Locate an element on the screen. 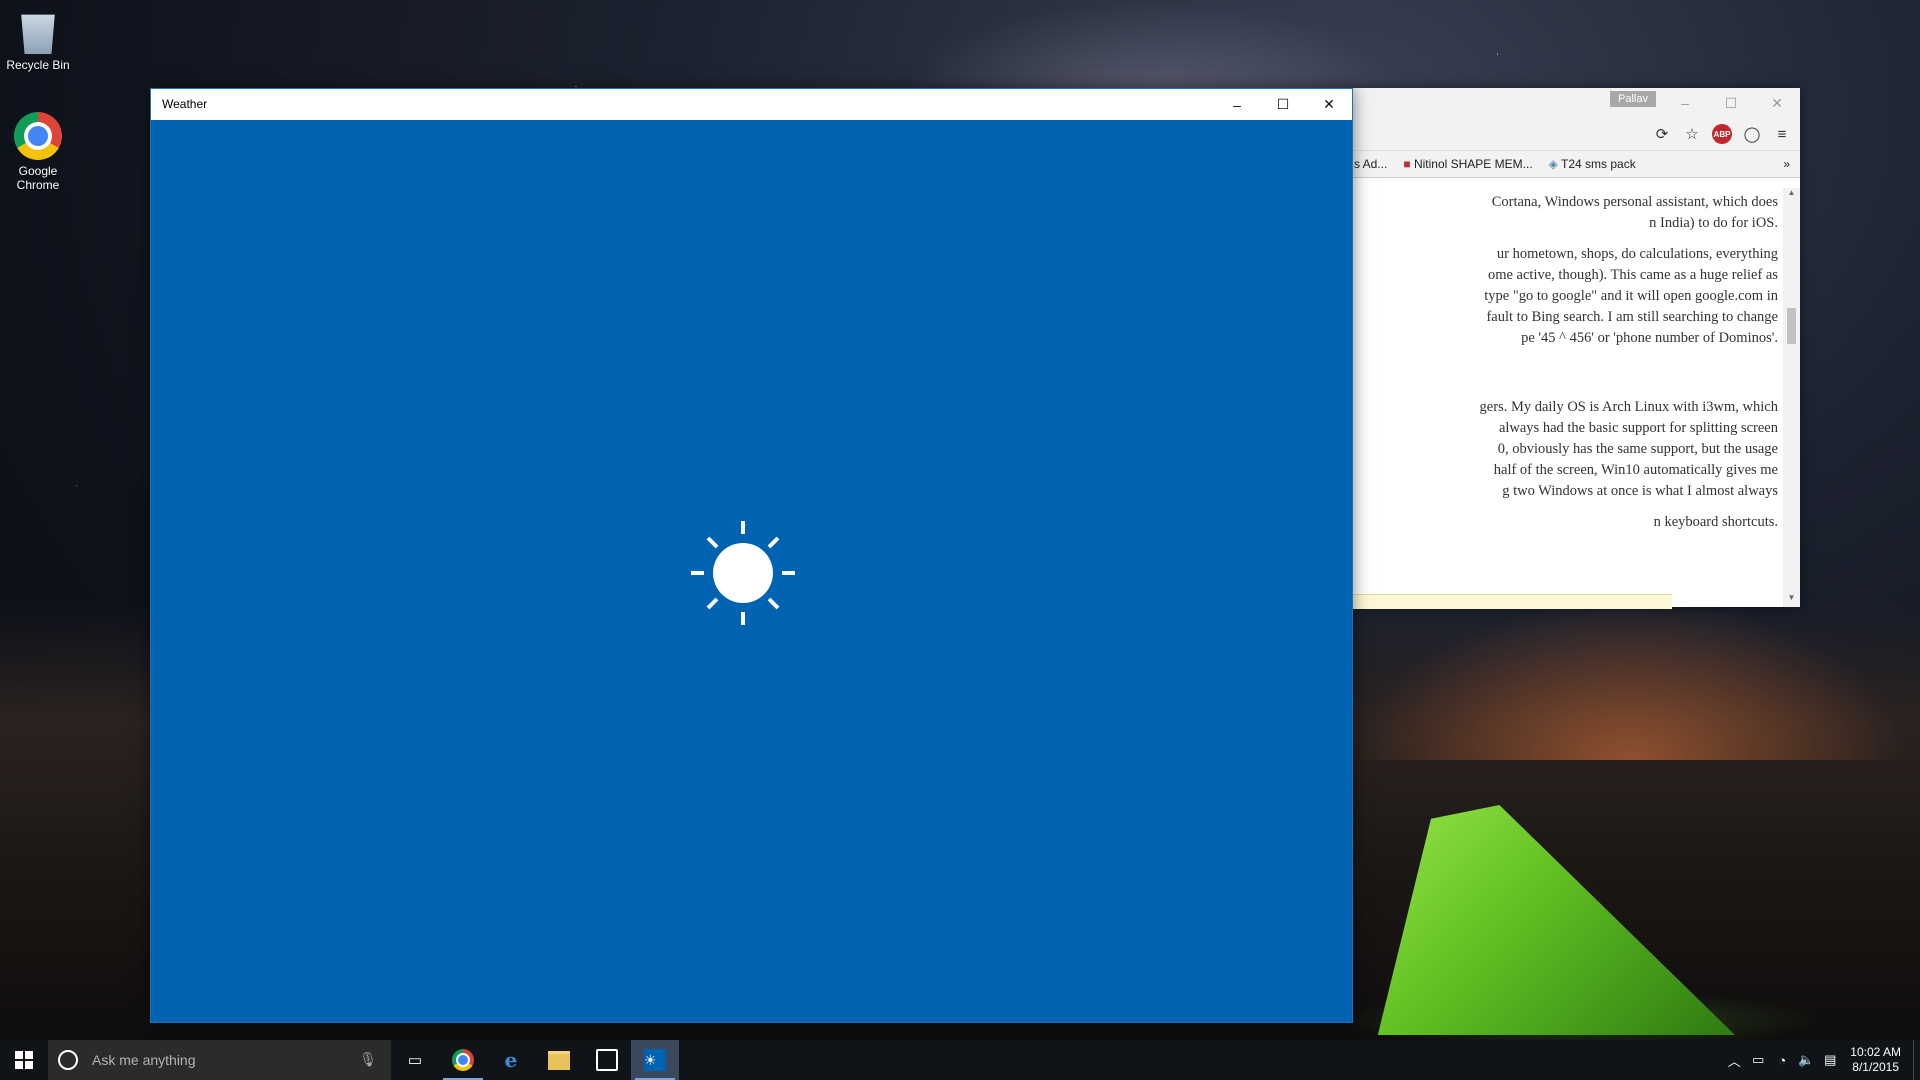 This screenshot has height=1080, width=1920. store-bag-icon is located at coordinates (607, 1060).